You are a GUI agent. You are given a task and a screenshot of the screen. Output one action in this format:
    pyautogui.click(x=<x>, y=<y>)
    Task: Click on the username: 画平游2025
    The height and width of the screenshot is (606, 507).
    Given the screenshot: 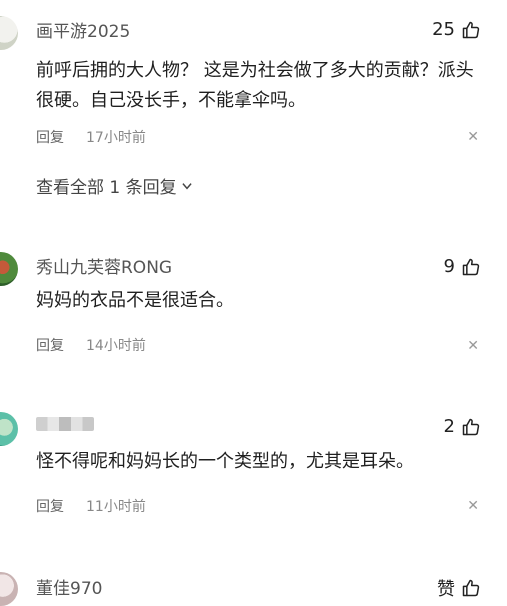 What is the action you would take?
    pyautogui.click(x=83, y=29)
    